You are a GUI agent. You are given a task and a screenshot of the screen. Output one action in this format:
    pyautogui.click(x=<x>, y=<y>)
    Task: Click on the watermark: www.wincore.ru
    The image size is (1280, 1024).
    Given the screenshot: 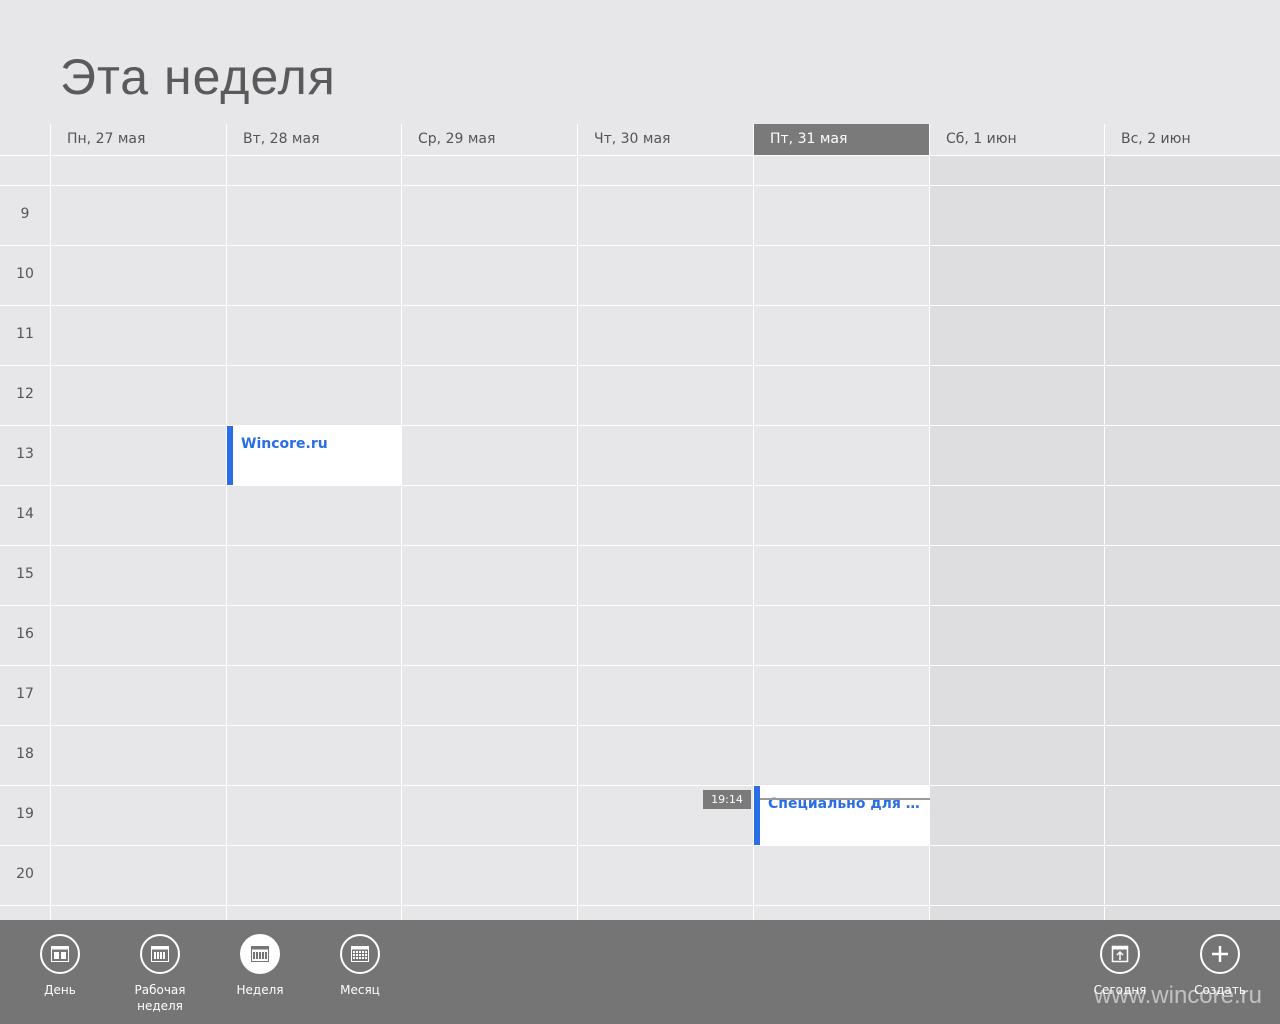 What is the action you would take?
    pyautogui.click(x=1177, y=995)
    